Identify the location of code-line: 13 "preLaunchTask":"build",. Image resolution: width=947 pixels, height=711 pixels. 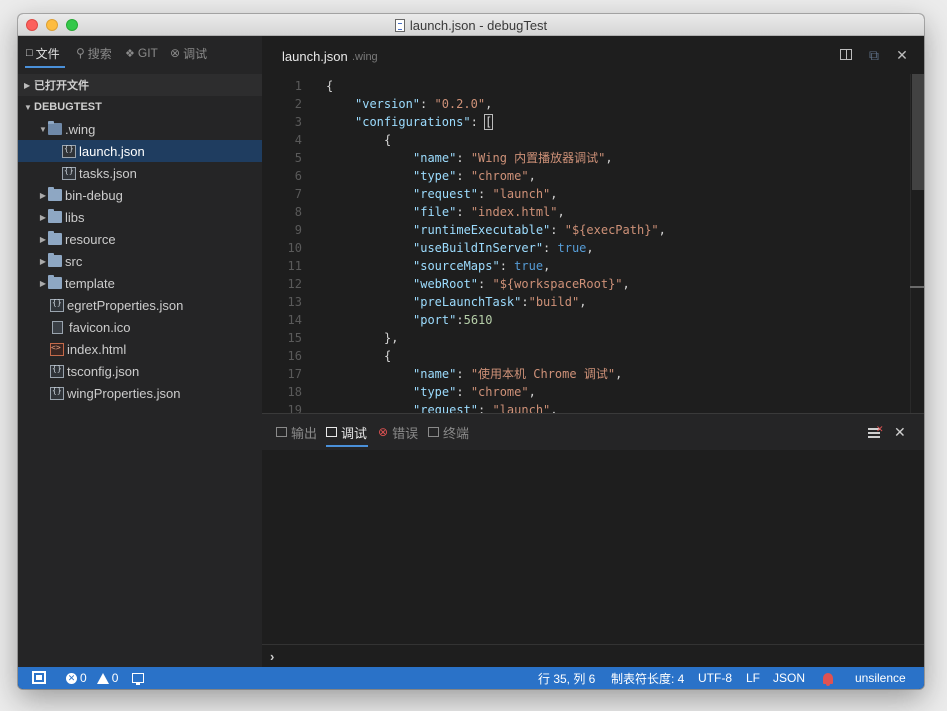
(586, 302).